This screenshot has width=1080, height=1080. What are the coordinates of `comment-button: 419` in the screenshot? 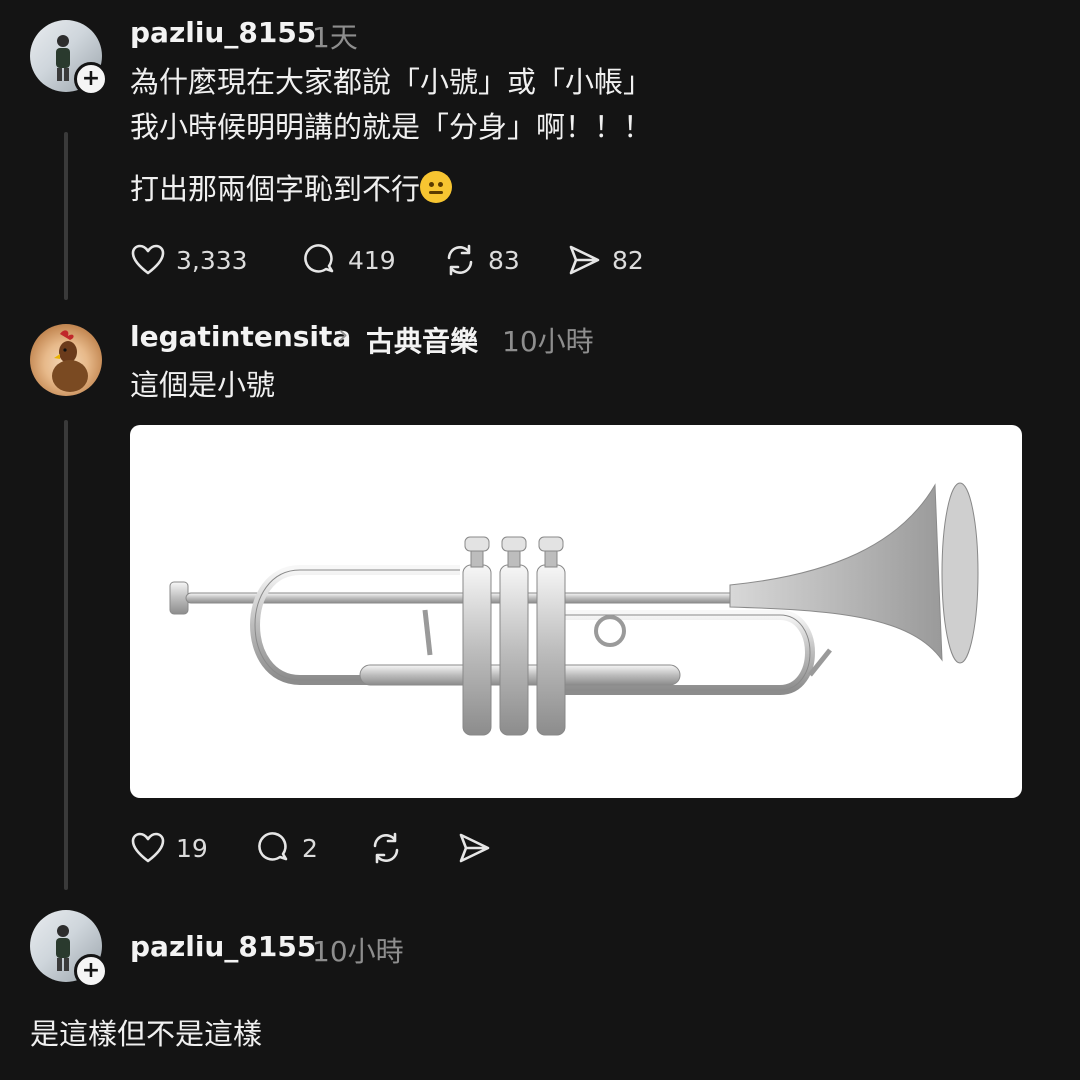 It's located at (349, 260).